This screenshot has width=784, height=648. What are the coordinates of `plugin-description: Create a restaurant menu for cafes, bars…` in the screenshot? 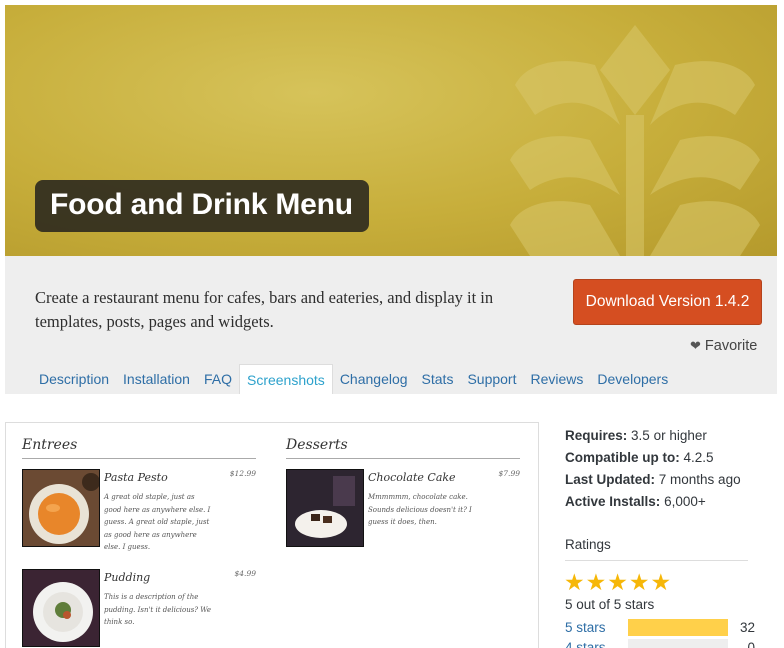 It's located at (264, 309).